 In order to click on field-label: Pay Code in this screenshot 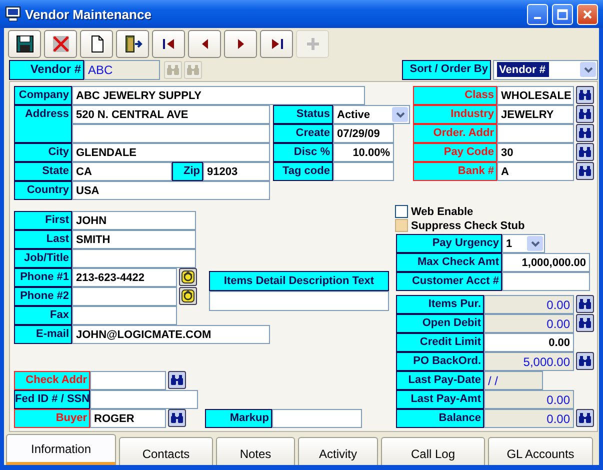, I will do `click(455, 152)`.